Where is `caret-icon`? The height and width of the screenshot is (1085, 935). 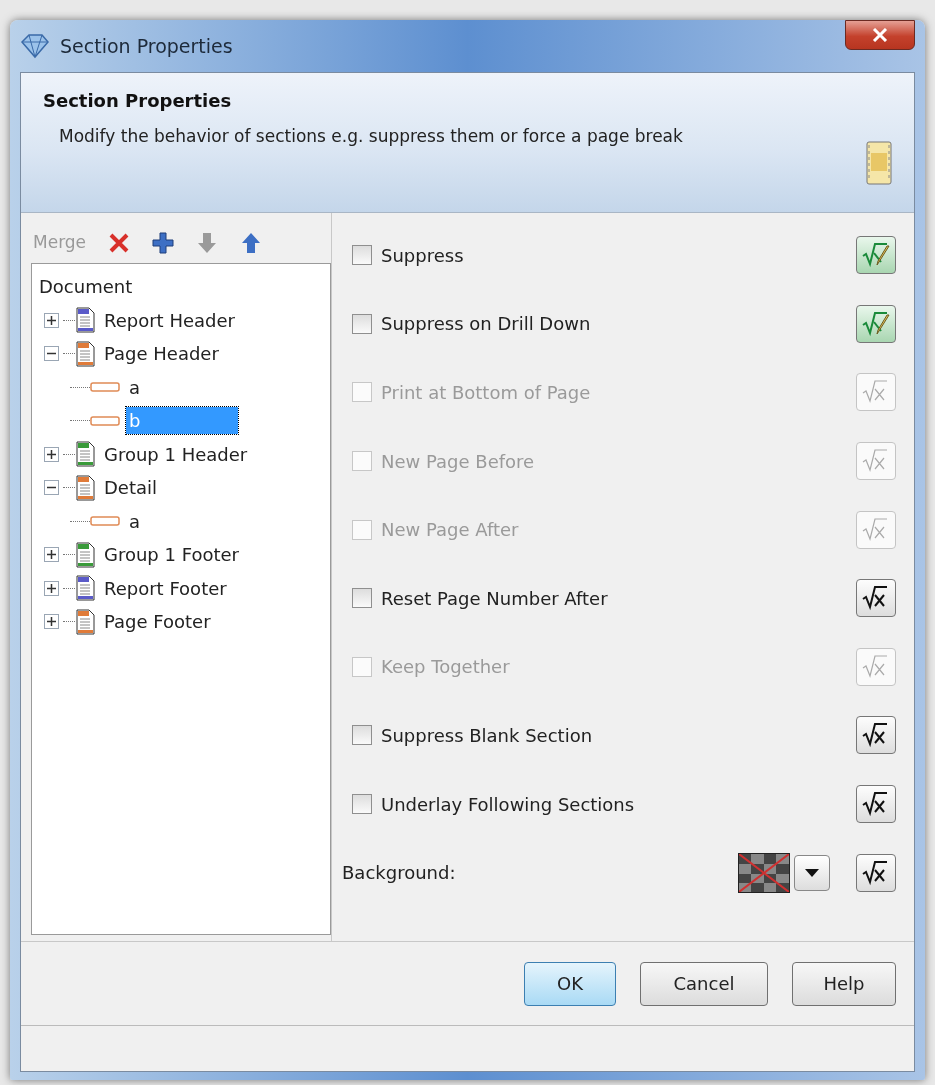 caret-icon is located at coordinates (812, 872).